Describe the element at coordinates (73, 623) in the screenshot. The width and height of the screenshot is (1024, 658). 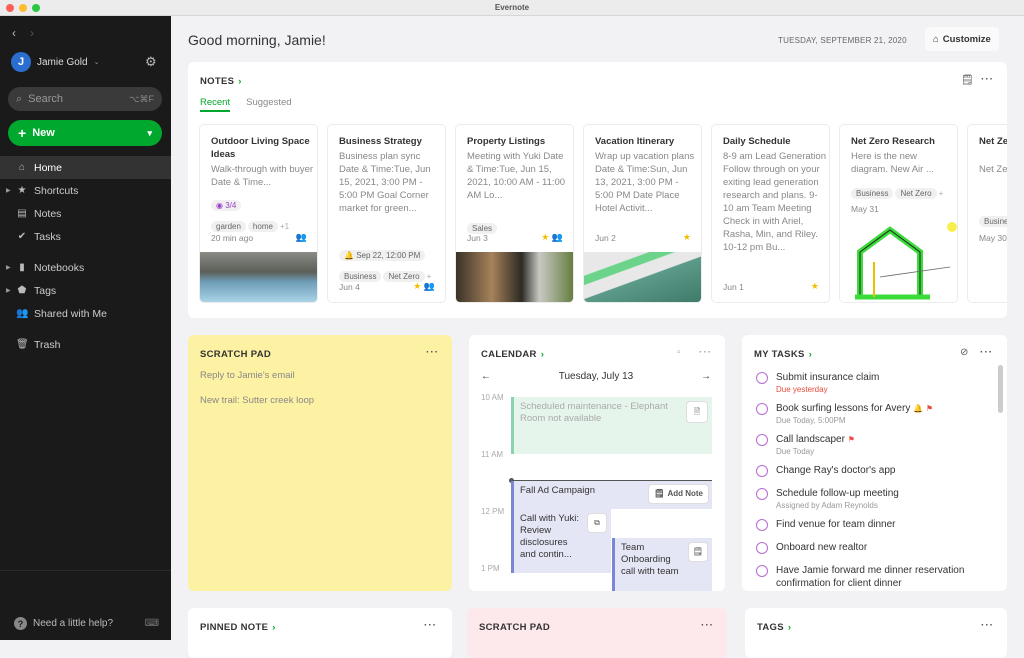
I see `help-link: Need a little help?` at that location.